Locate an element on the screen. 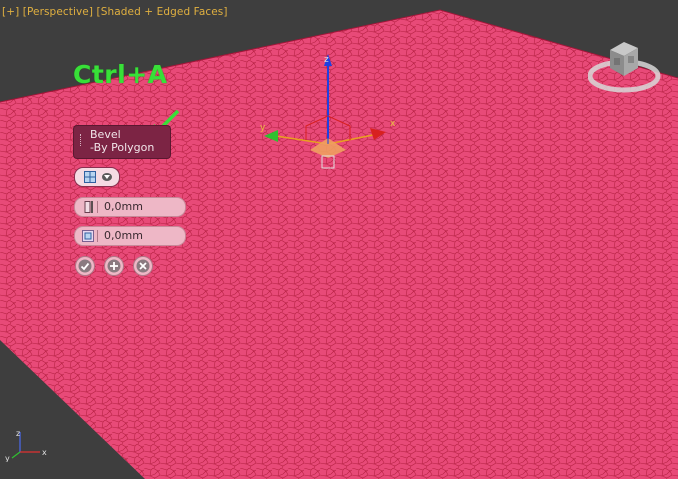  height-value: 0,0mm is located at coordinates (123, 206).